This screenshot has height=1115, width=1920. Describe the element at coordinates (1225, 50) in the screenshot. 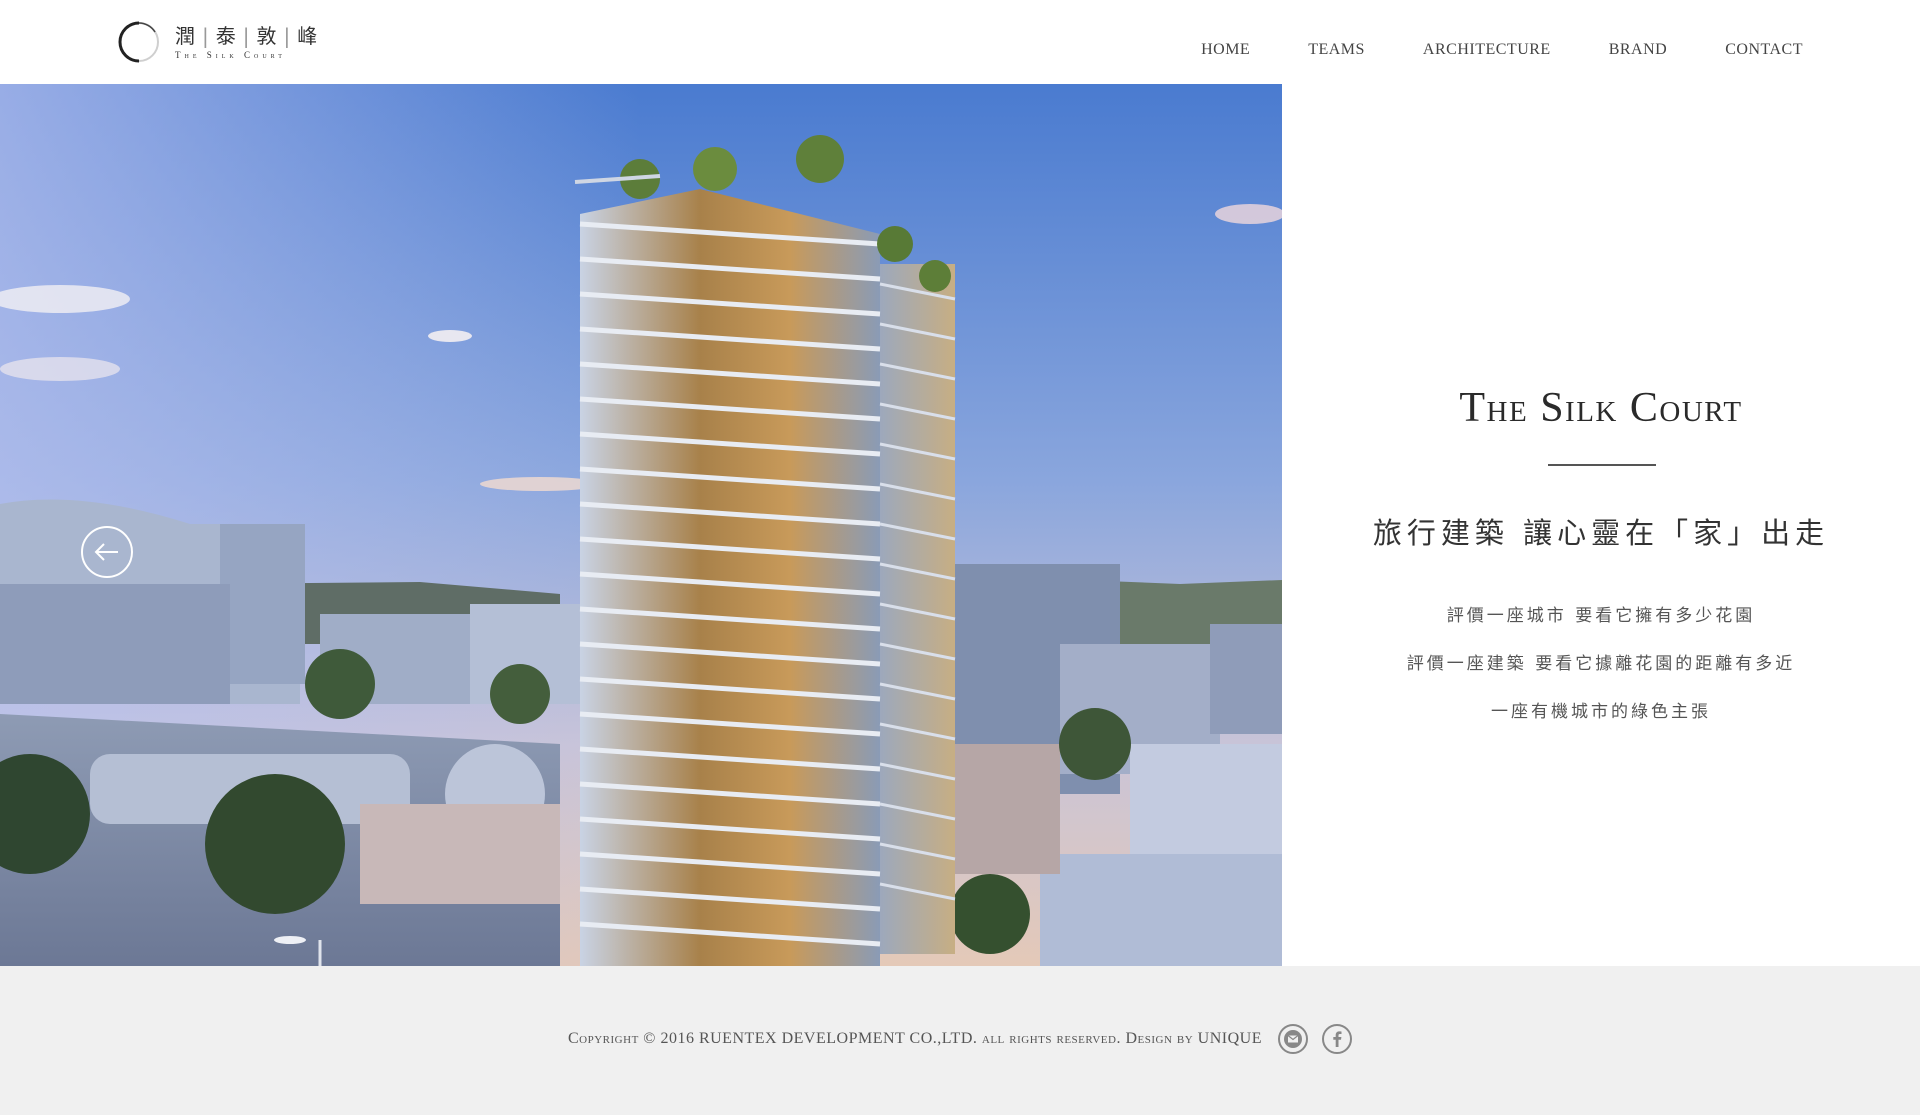

I see `nav-home: HOME` at that location.